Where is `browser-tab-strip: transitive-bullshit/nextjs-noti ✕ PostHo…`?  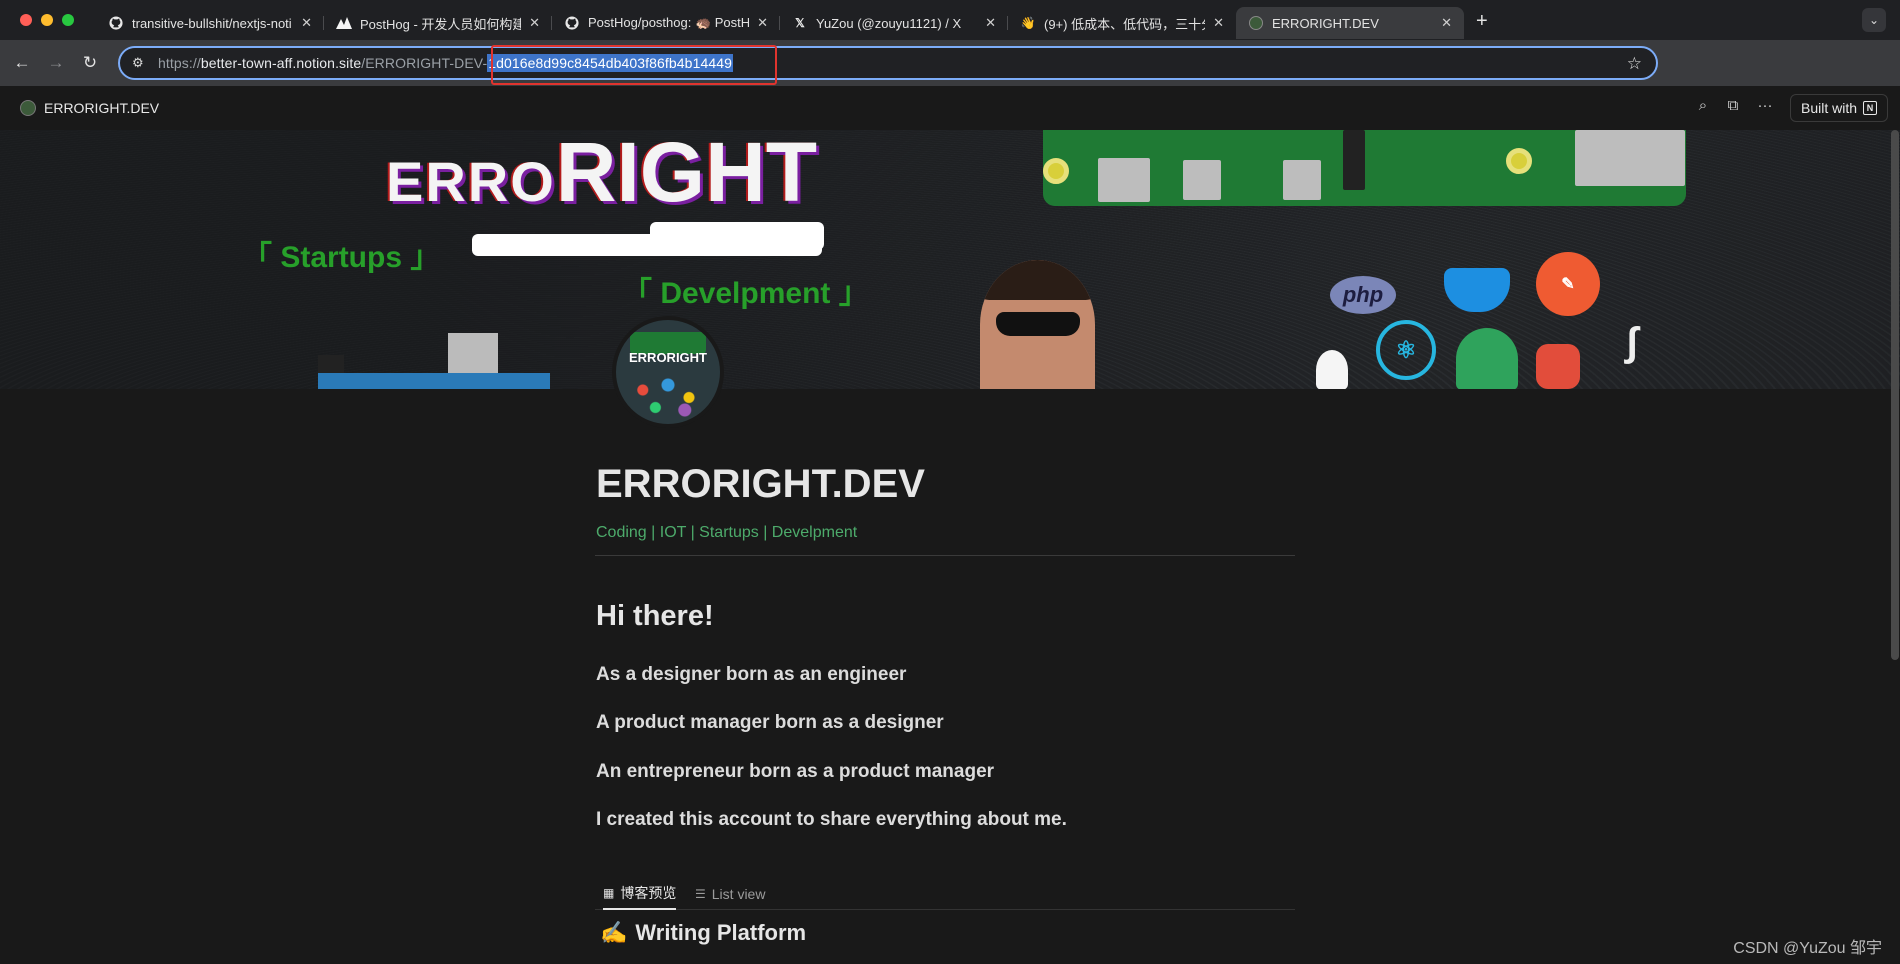 browser-tab-strip: transitive-bullshit/nextjs-noti ✕ PostHo… is located at coordinates (950, 20).